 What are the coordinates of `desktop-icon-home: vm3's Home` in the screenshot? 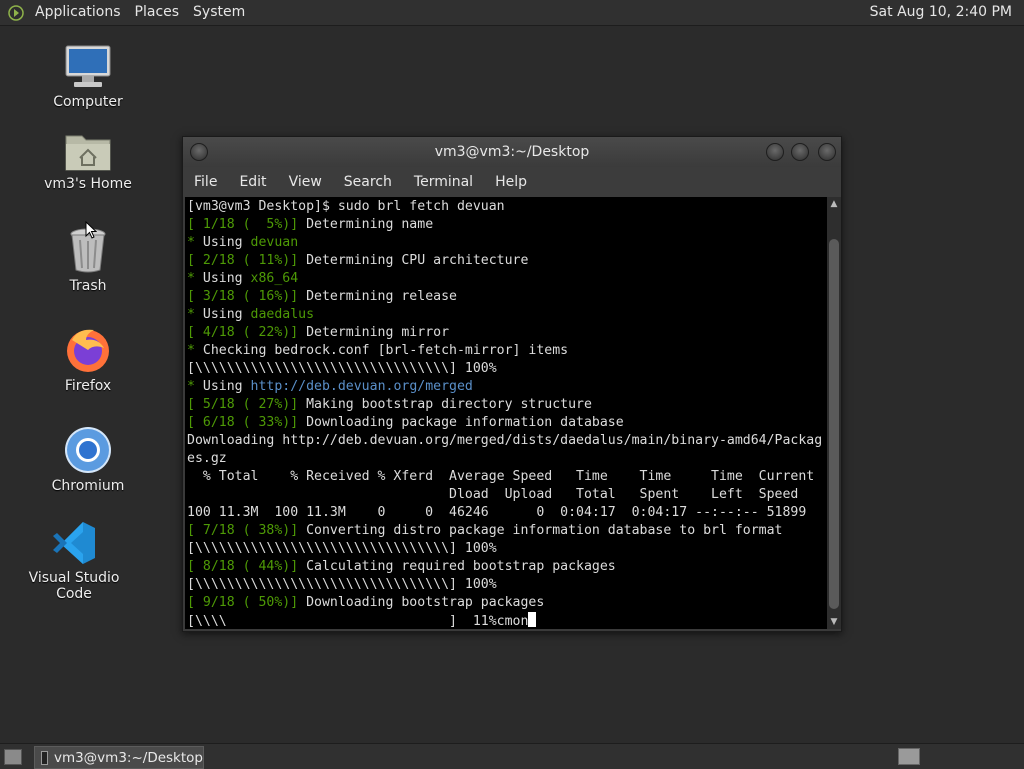 It's located at (88, 160).